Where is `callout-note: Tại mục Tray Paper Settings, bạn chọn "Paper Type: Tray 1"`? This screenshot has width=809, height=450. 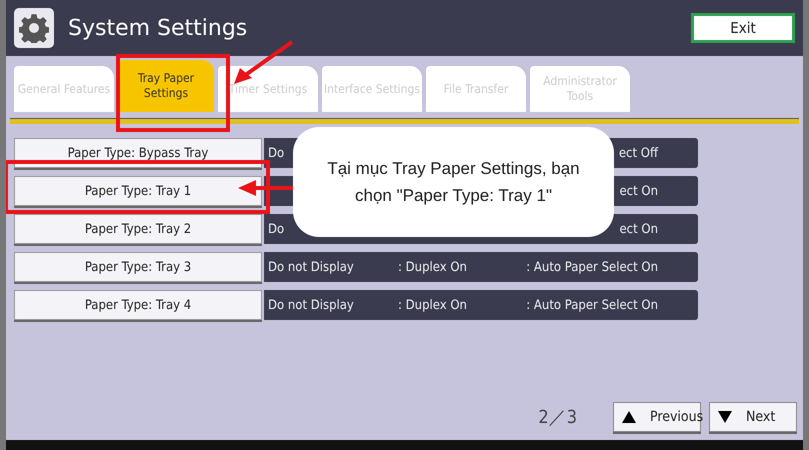
callout-note: Tại mục Tray Paper Settings, bạn chọn "Paper Type: Tray 1" is located at coordinates (453, 182).